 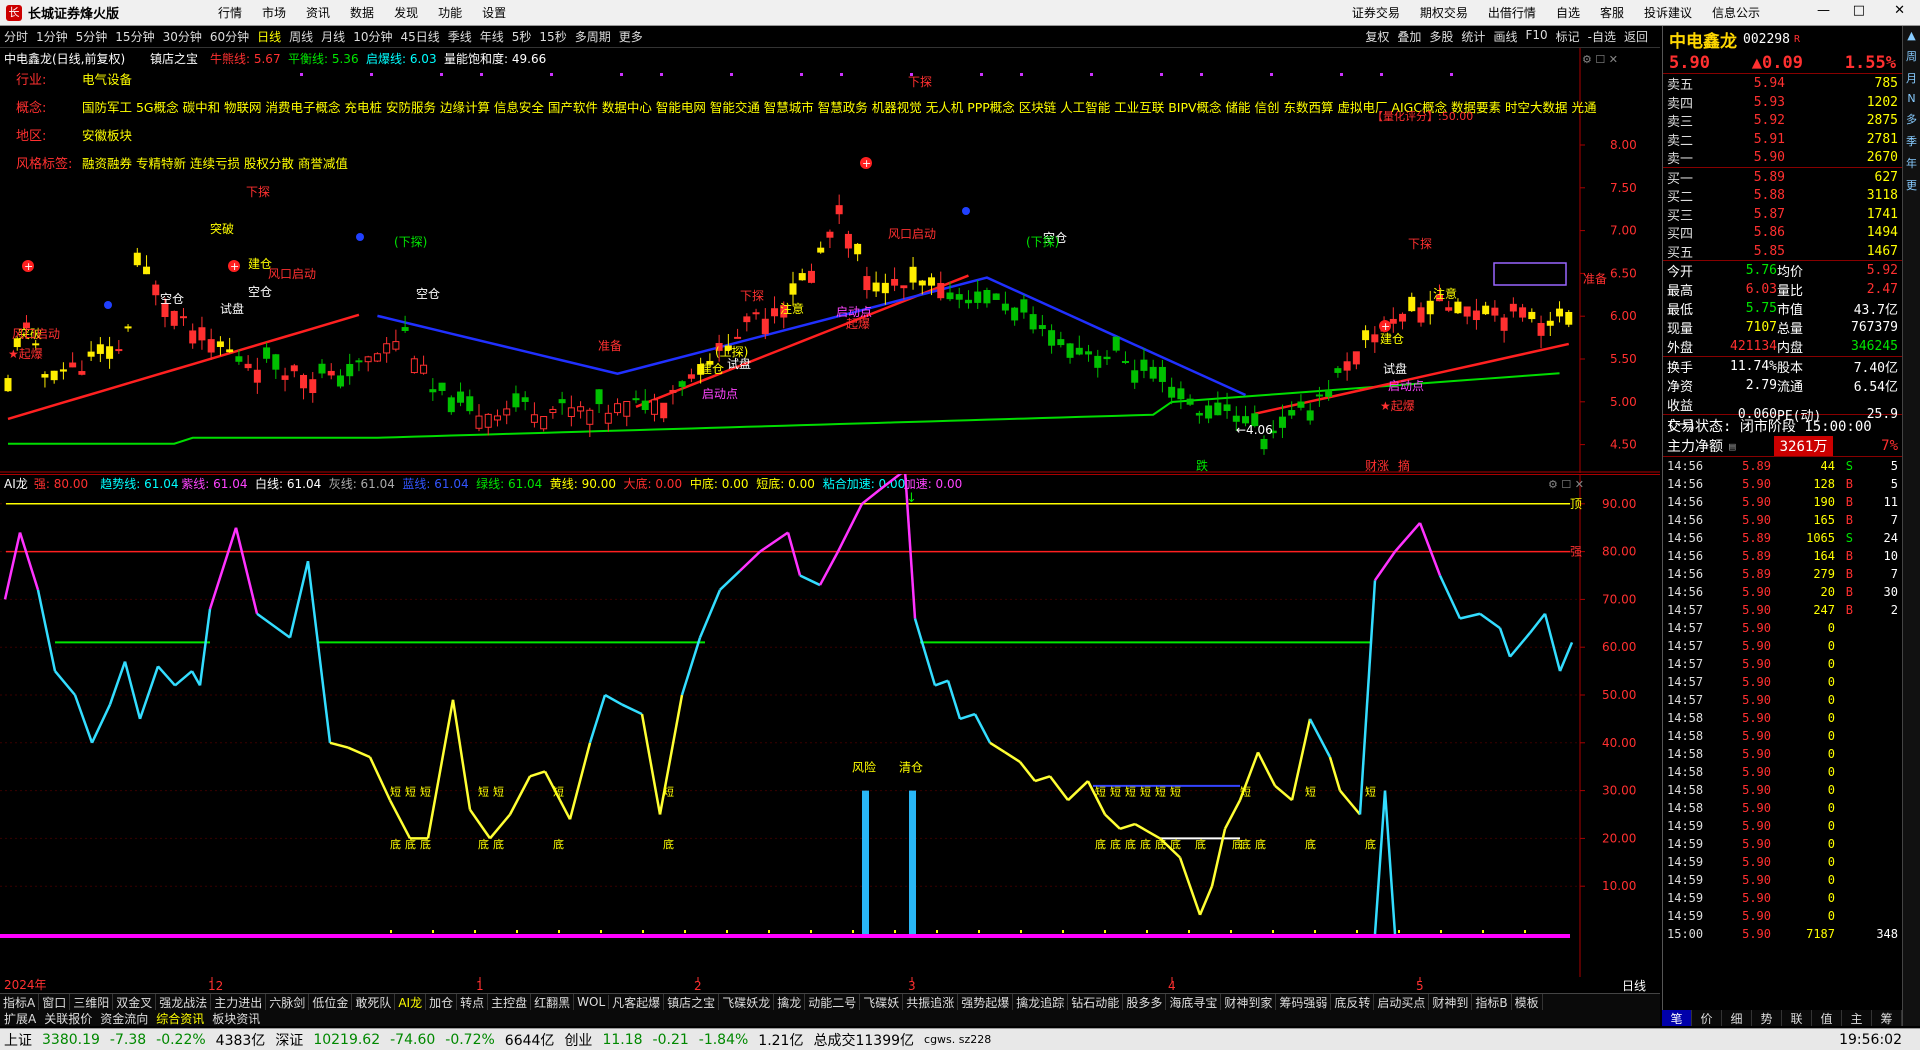 What do you see at coordinates (790, 1002) in the screenshot?
I see `indicator-tab-18: 擒龙` at bounding box center [790, 1002].